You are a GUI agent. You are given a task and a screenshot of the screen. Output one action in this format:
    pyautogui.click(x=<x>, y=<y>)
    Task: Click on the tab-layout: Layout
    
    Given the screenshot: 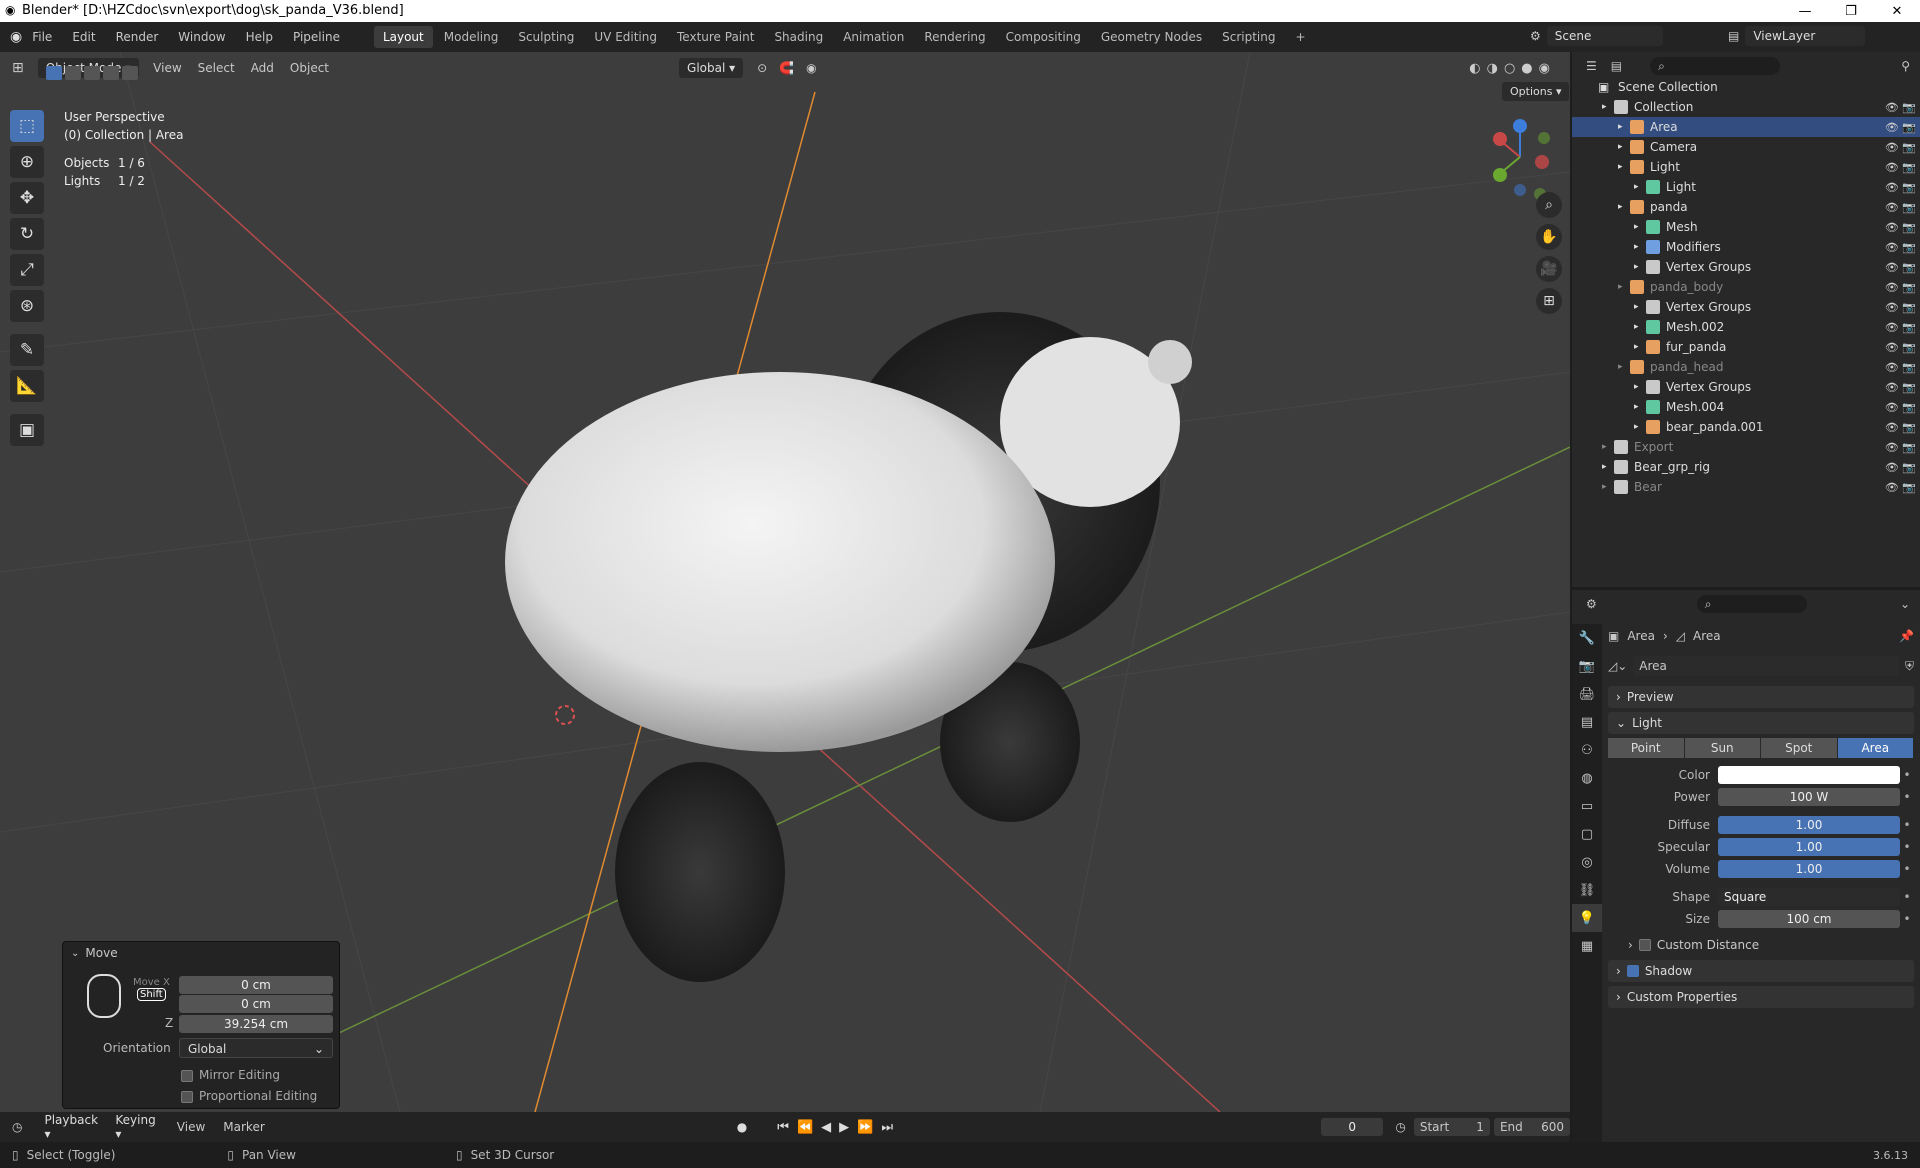 What is the action you would take?
    pyautogui.click(x=403, y=37)
    